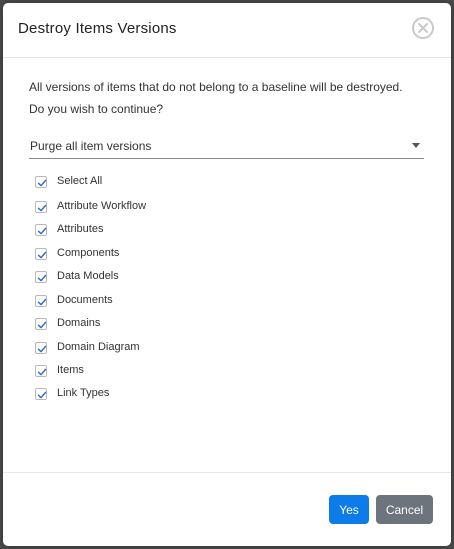  What do you see at coordinates (349, 509) in the screenshot?
I see `yes-button: Yes` at bounding box center [349, 509].